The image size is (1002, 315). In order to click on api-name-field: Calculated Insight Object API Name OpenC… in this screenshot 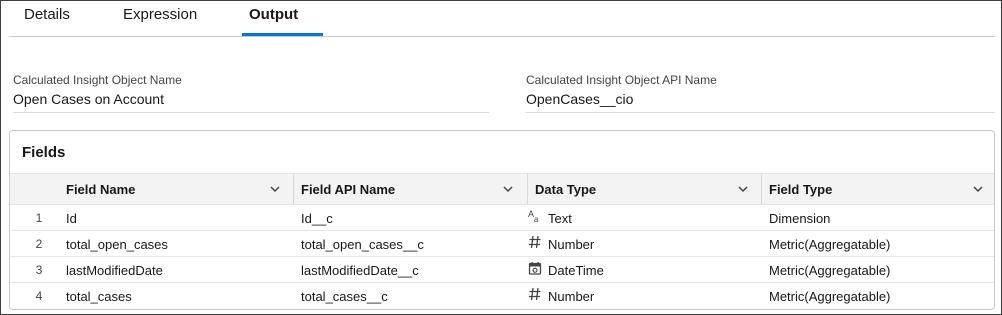, I will do `click(760, 92)`.